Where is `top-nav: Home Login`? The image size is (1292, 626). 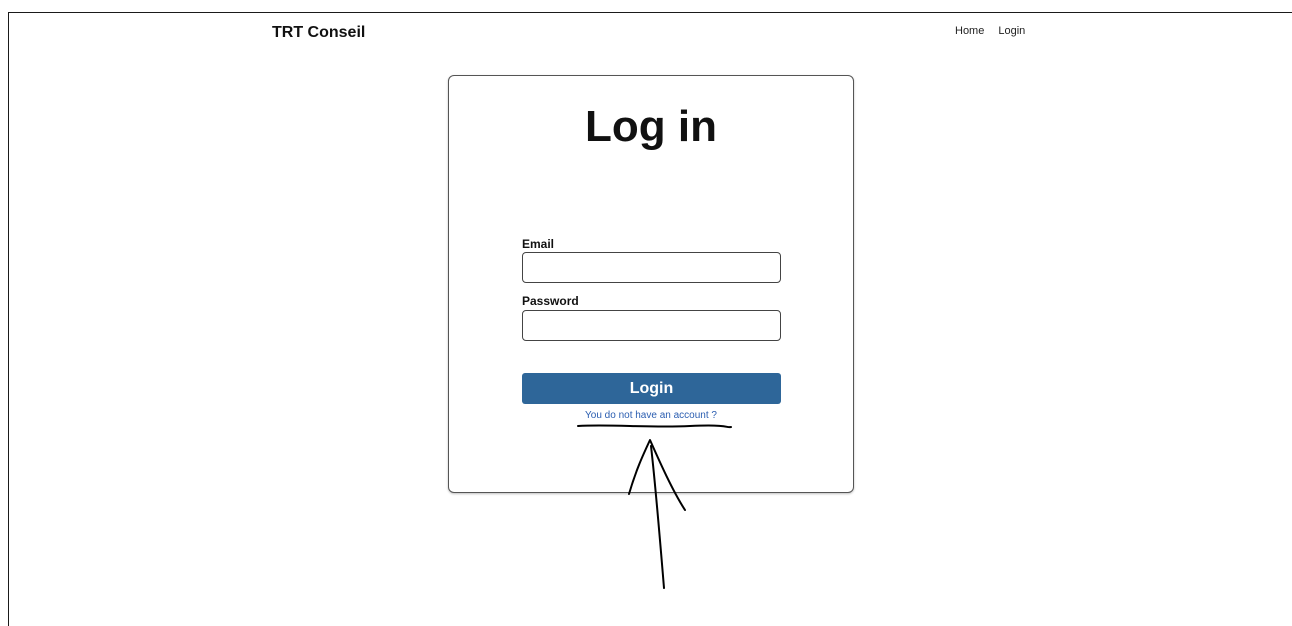 top-nav: Home Login is located at coordinates (990, 31).